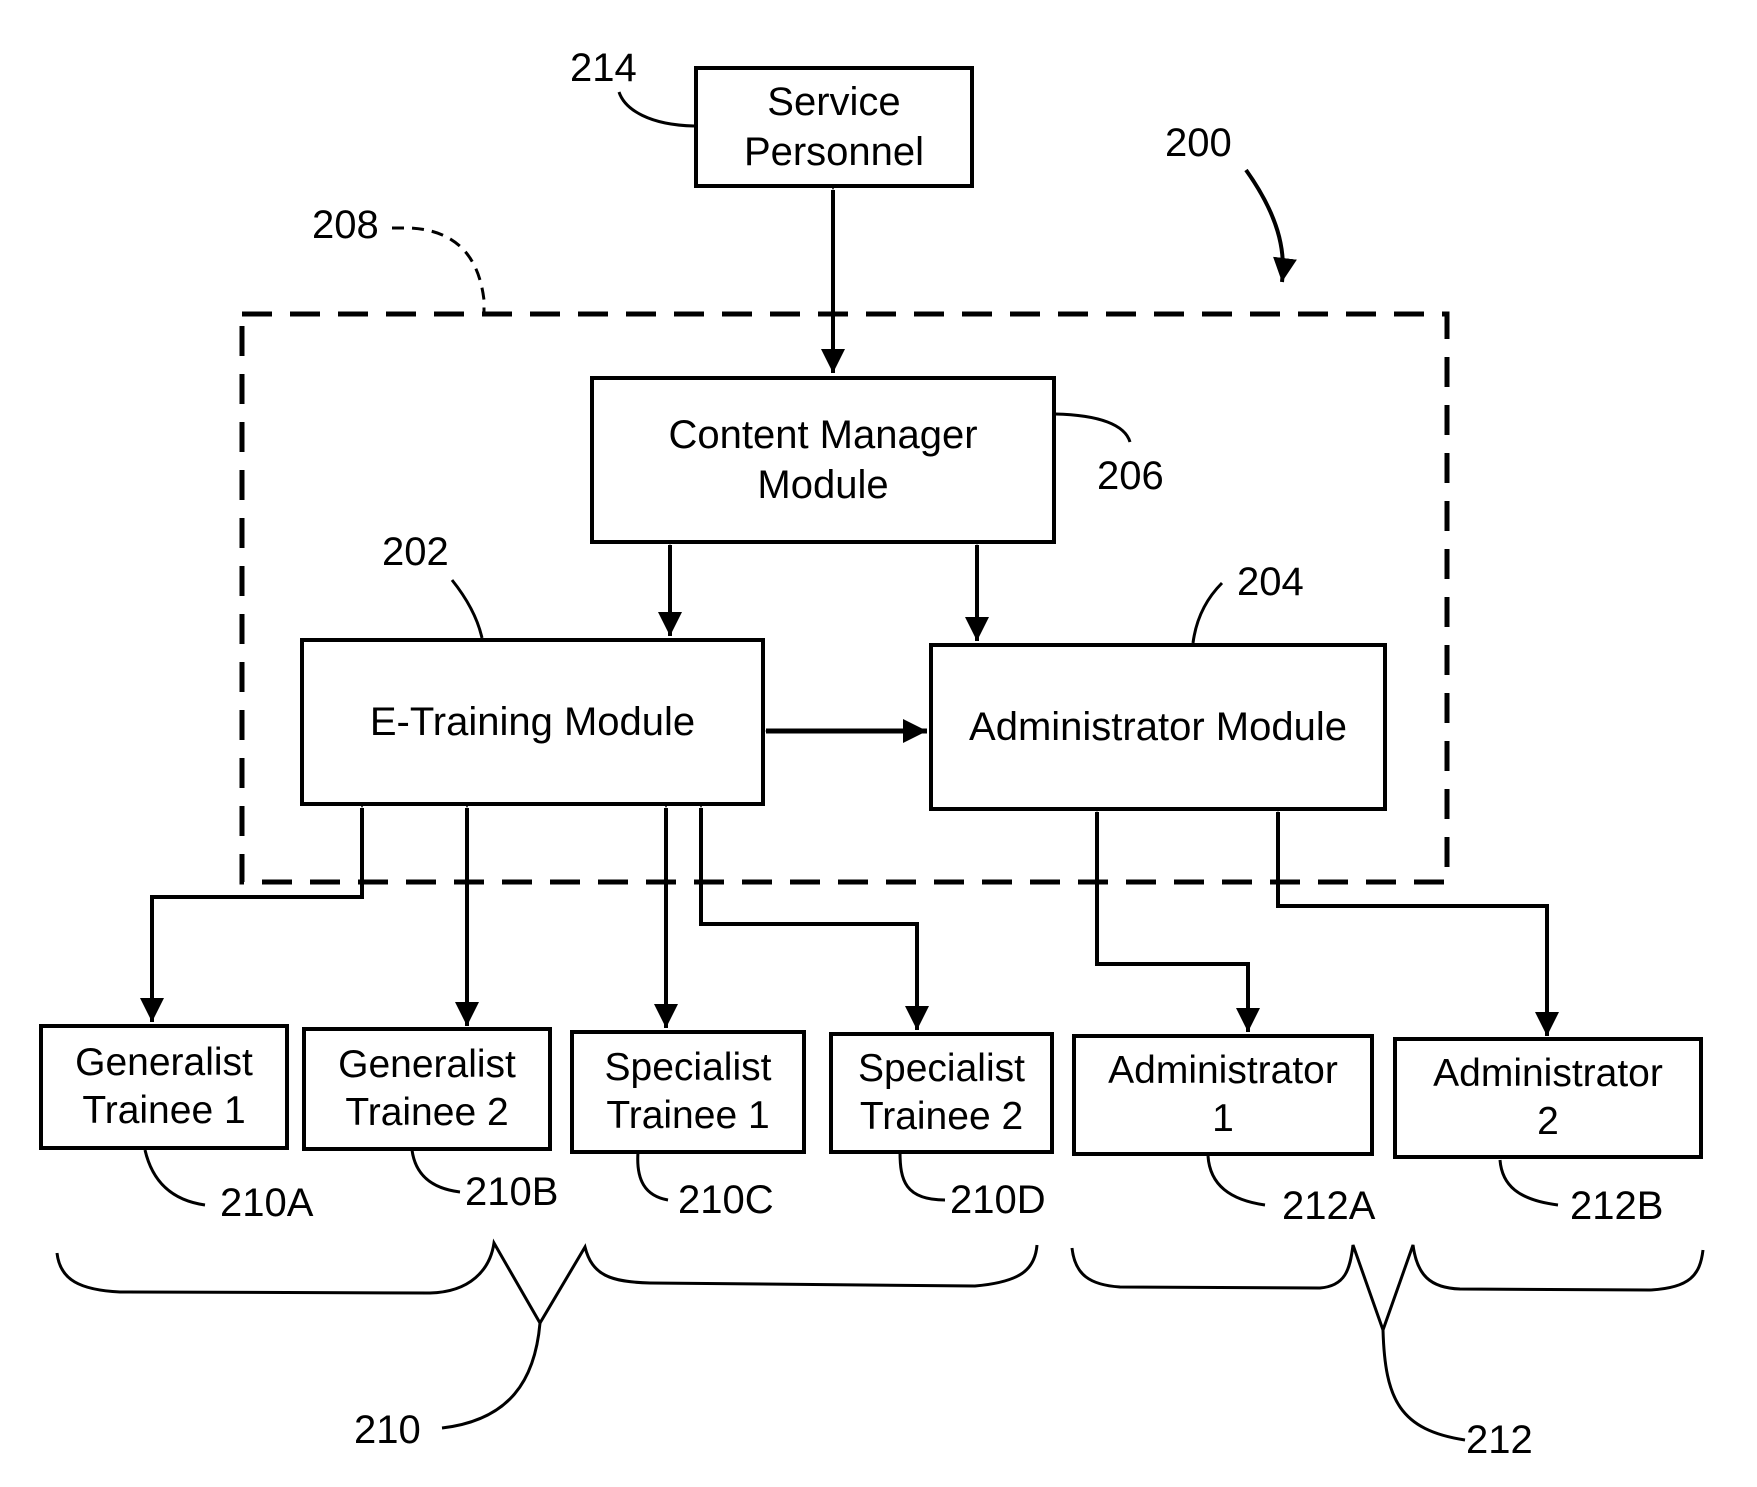  Describe the element at coordinates (1236, 1181) in the screenshot. I see `leader-212A` at that location.